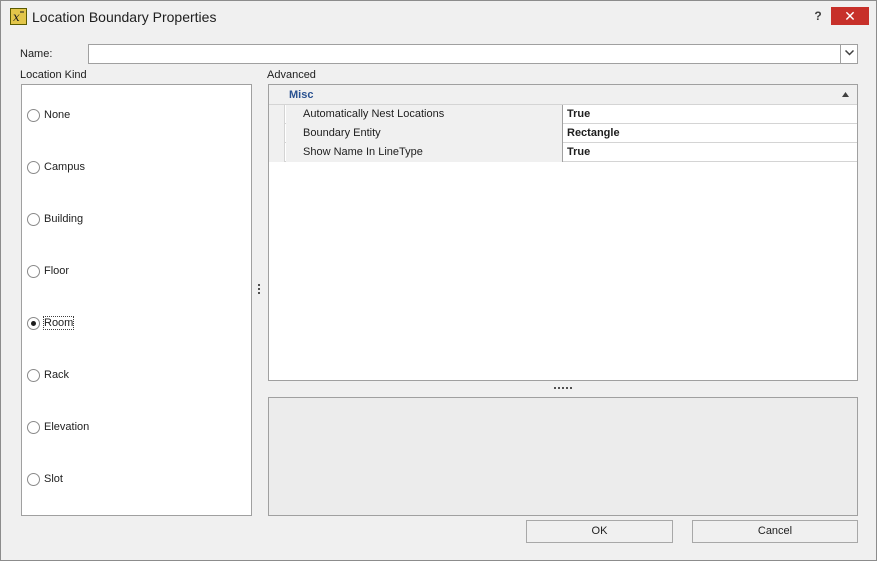 The width and height of the screenshot is (877, 561). I want to click on property-row: Automatically Nest Locations True, so click(563, 114).